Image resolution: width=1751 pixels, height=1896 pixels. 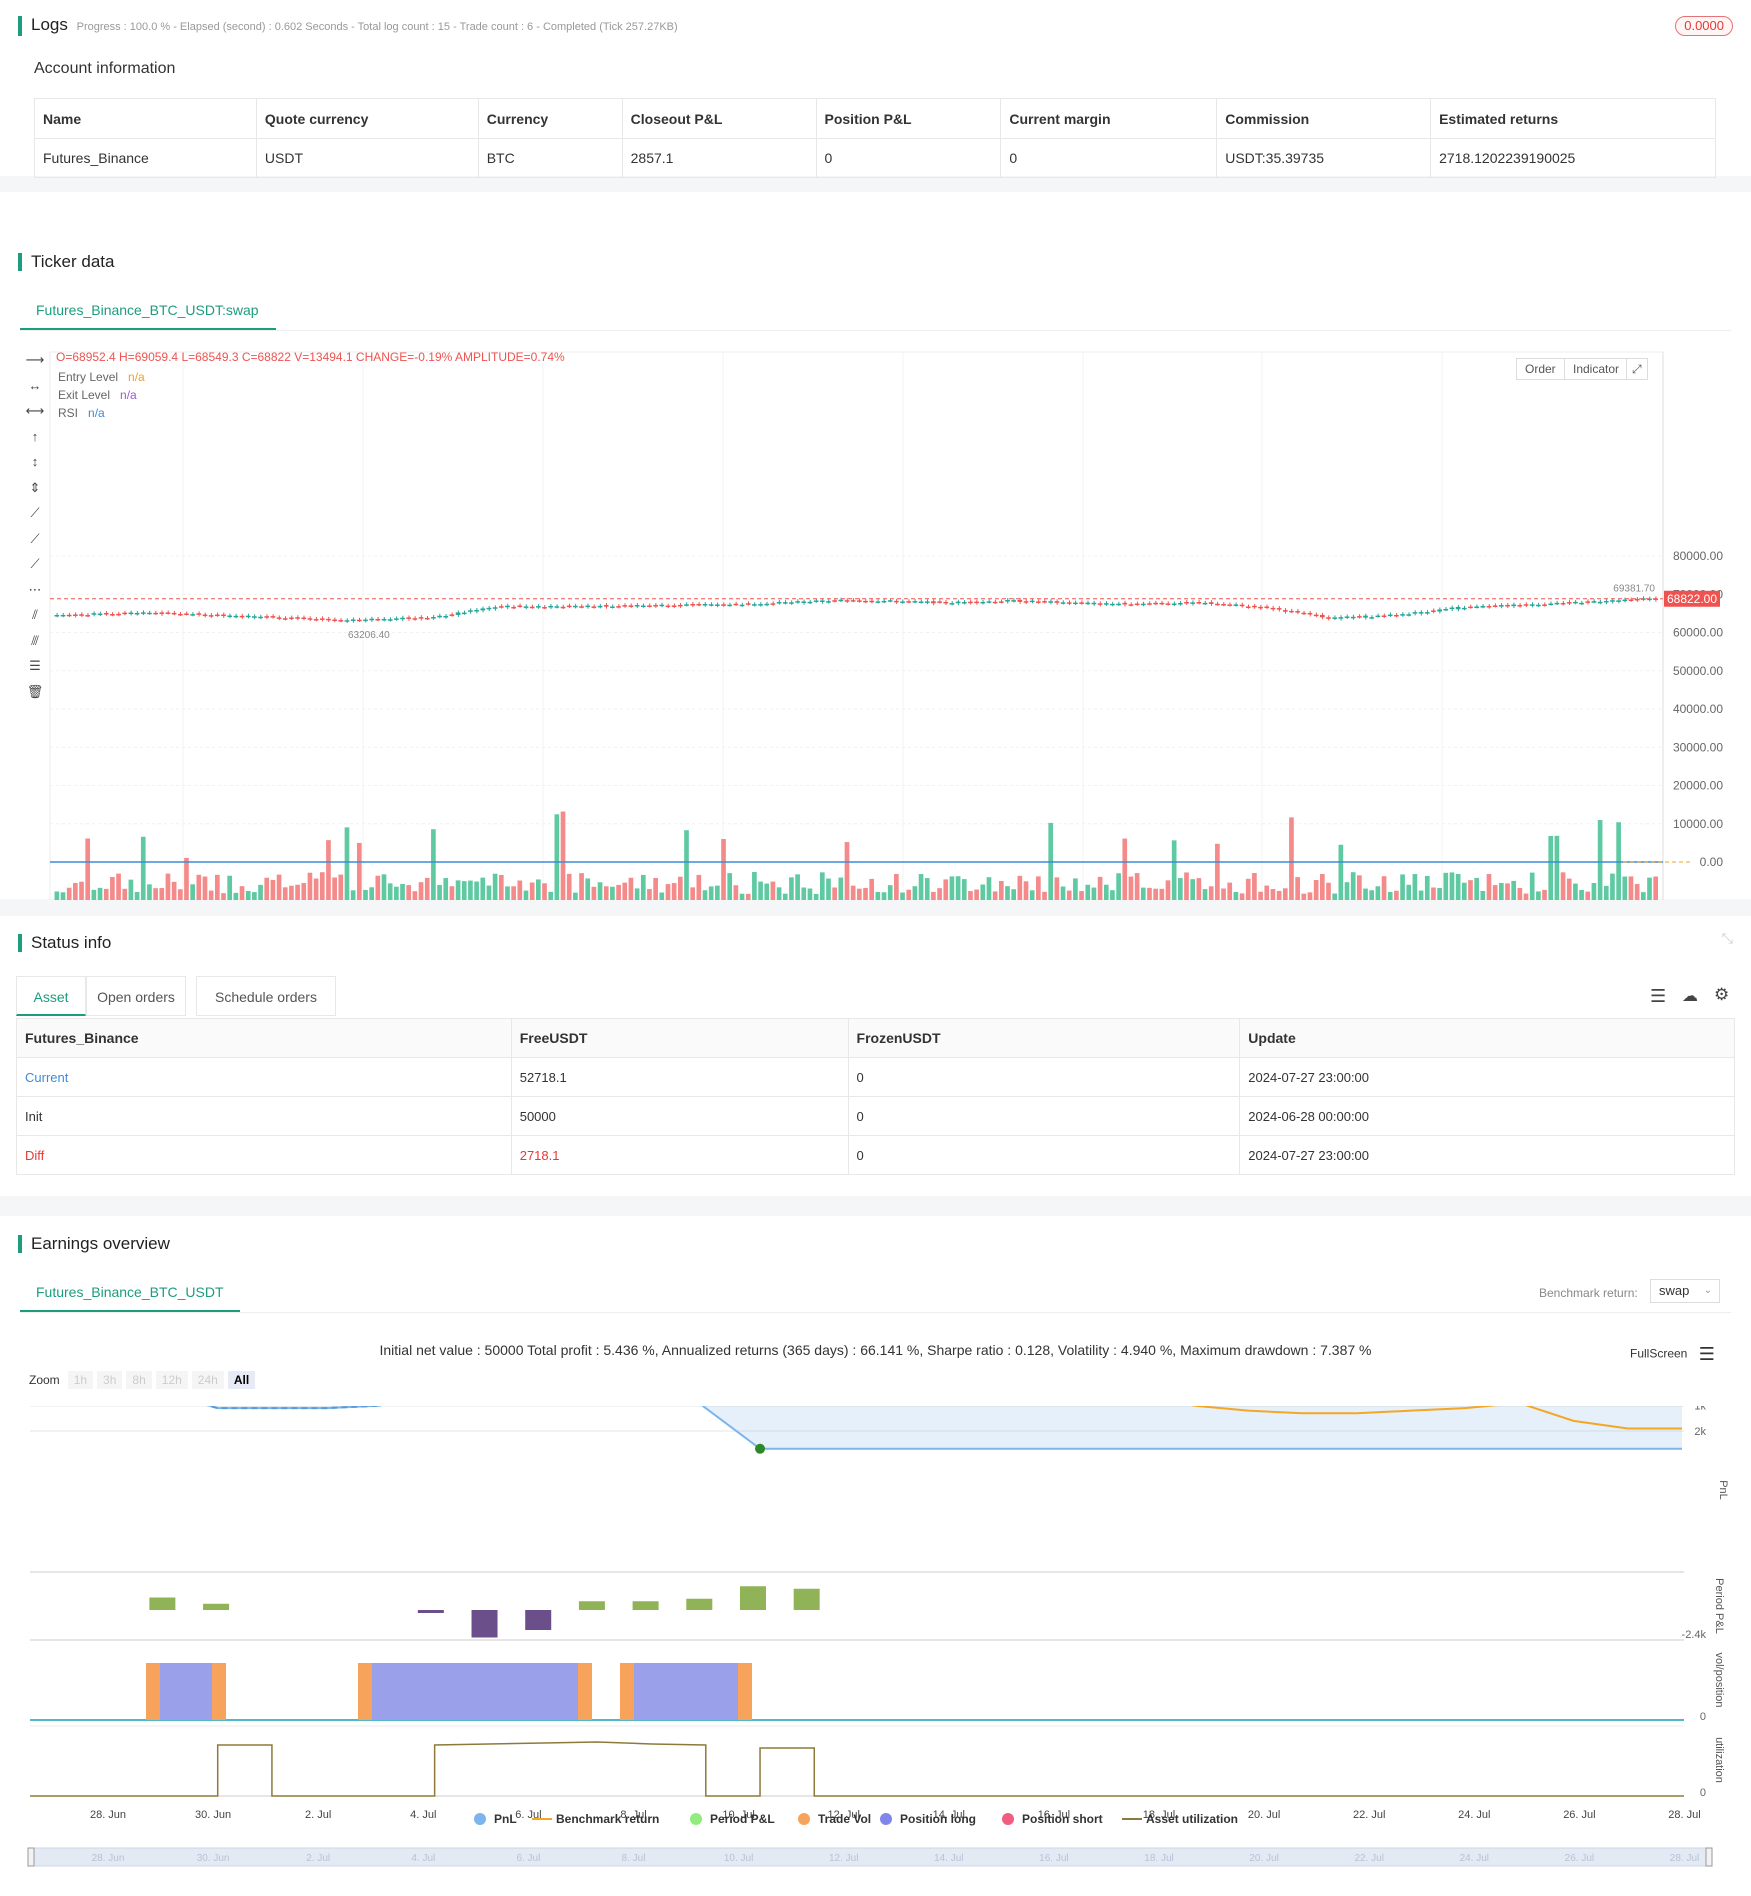 I want to click on order-button: Order, so click(x=1540, y=369).